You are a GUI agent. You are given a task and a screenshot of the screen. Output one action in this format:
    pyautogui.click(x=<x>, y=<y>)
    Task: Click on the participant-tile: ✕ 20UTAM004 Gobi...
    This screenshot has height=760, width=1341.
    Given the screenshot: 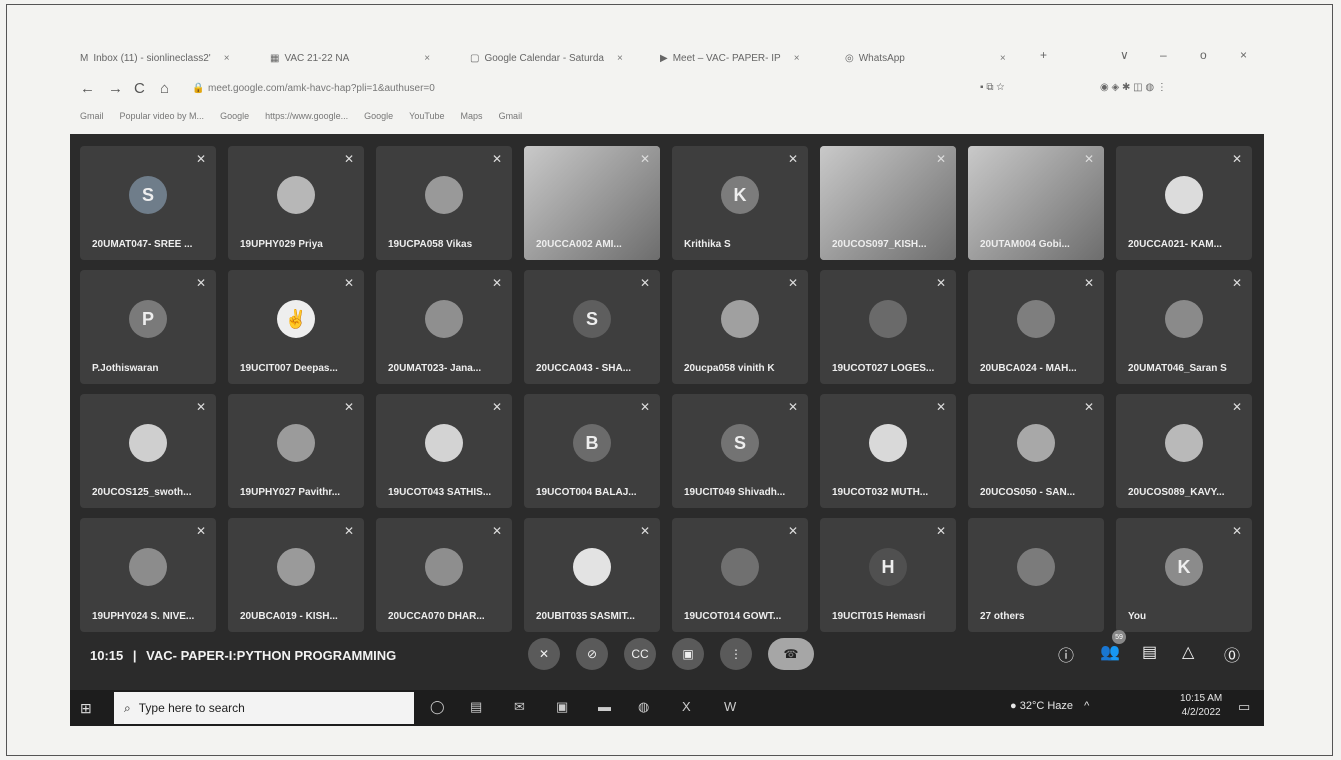 What is the action you would take?
    pyautogui.click(x=1036, y=203)
    